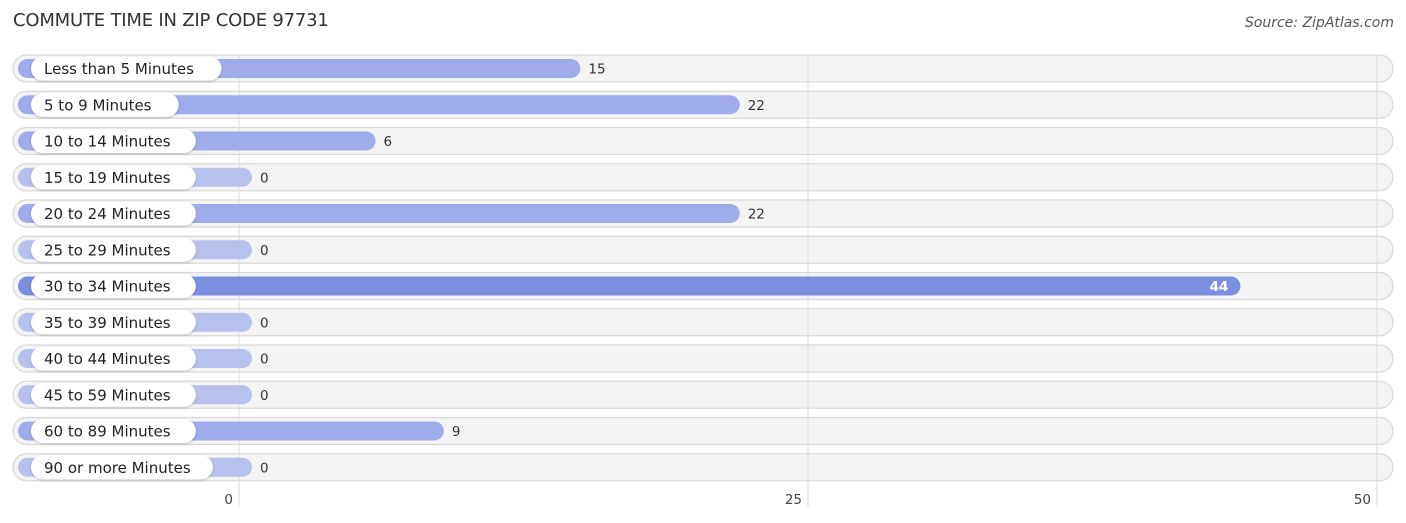  Describe the element at coordinates (107, 250) in the screenshot. I see `category-label: 25 to 29 Minutes` at that location.